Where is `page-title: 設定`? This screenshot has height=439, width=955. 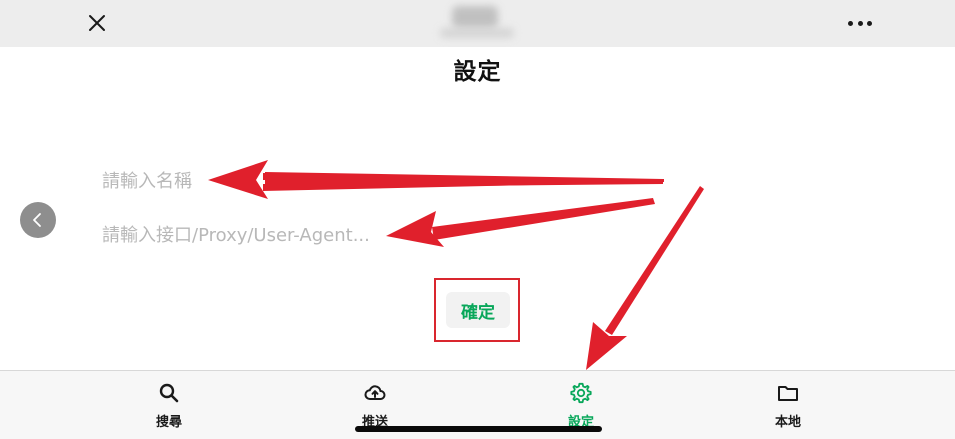
page-title: 設定 is located at coordinates (477, 72).